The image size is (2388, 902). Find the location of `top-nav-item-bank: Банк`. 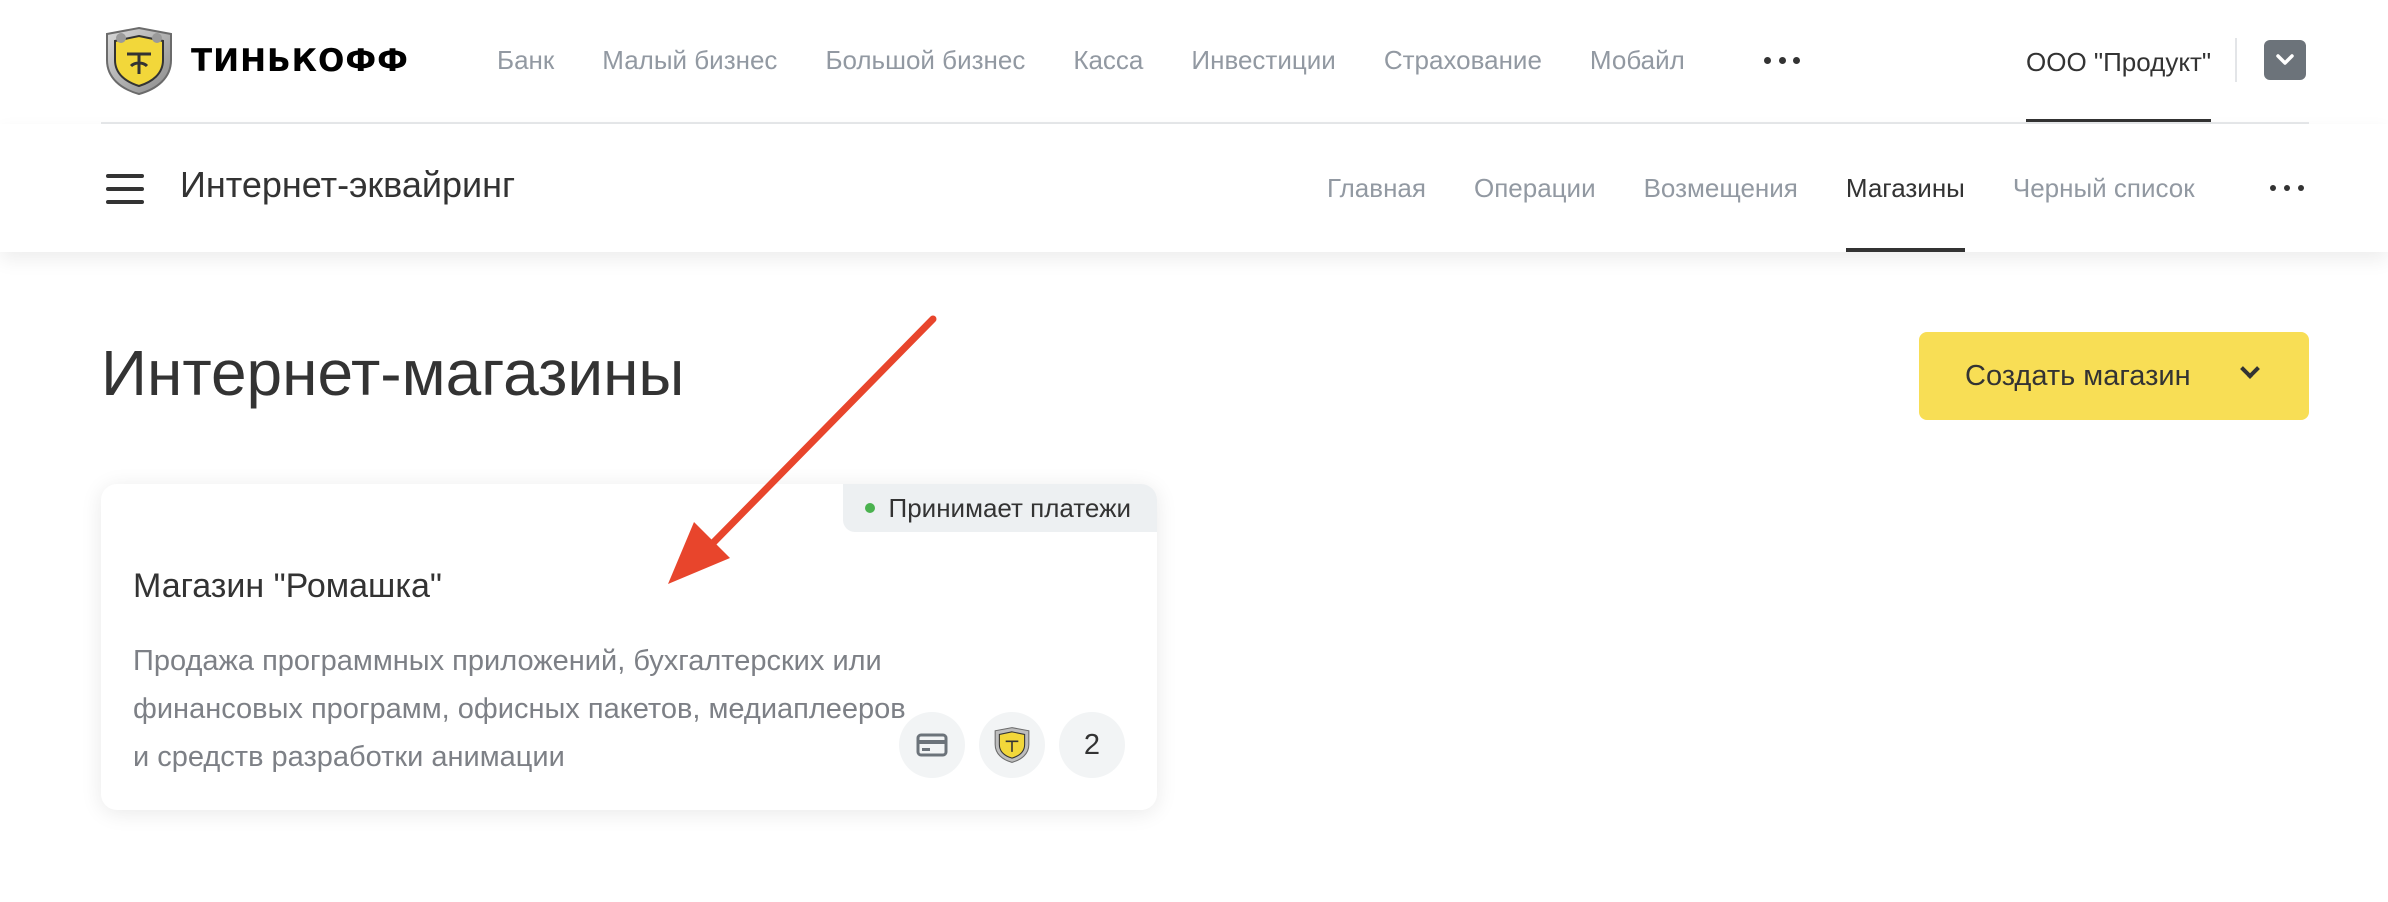

top-nav-item-bank: Банк is located at coordinates (525, 60).